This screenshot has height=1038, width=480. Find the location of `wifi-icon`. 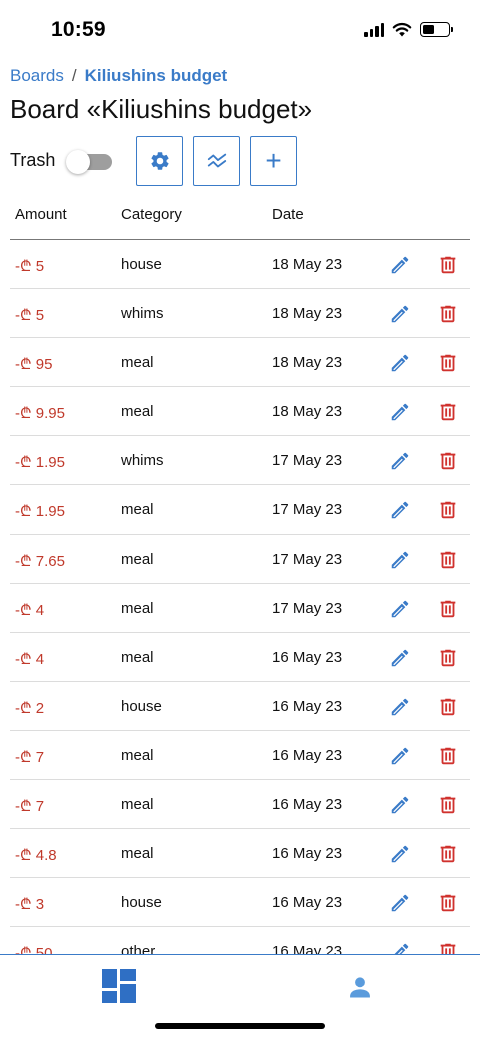

wifi-icon is located at coordinates (402, 29).